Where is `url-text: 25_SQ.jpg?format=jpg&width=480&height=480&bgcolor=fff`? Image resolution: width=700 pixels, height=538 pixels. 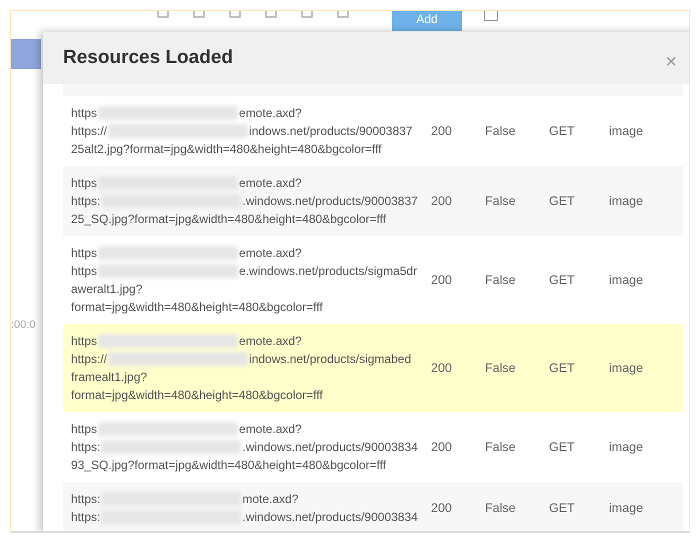
url-text: 25_SQ.jpg?format=jpg&width=480&height=480&bgcolor=fff is located at coordinates (228, 219).